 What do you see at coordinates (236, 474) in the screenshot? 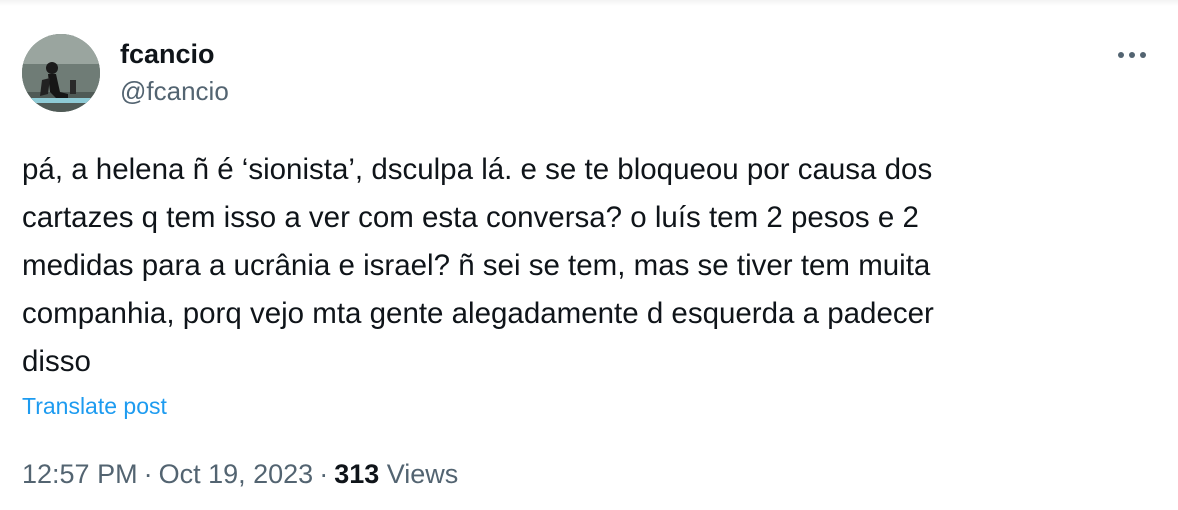
I see `post-date: Oct 19, 2023` at bounding box center [236, 474].